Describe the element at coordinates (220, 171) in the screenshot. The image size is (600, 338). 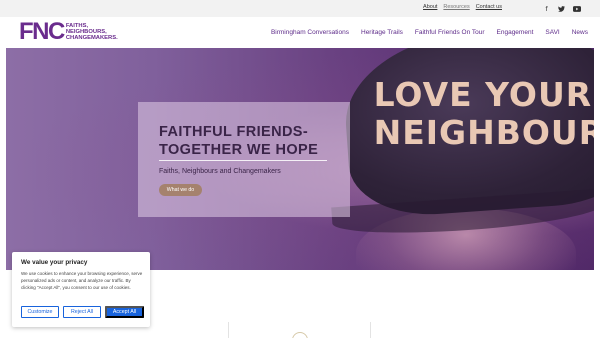
I see `hero-subtitle: Faiths, Neighbours and Changemakers` at that location.